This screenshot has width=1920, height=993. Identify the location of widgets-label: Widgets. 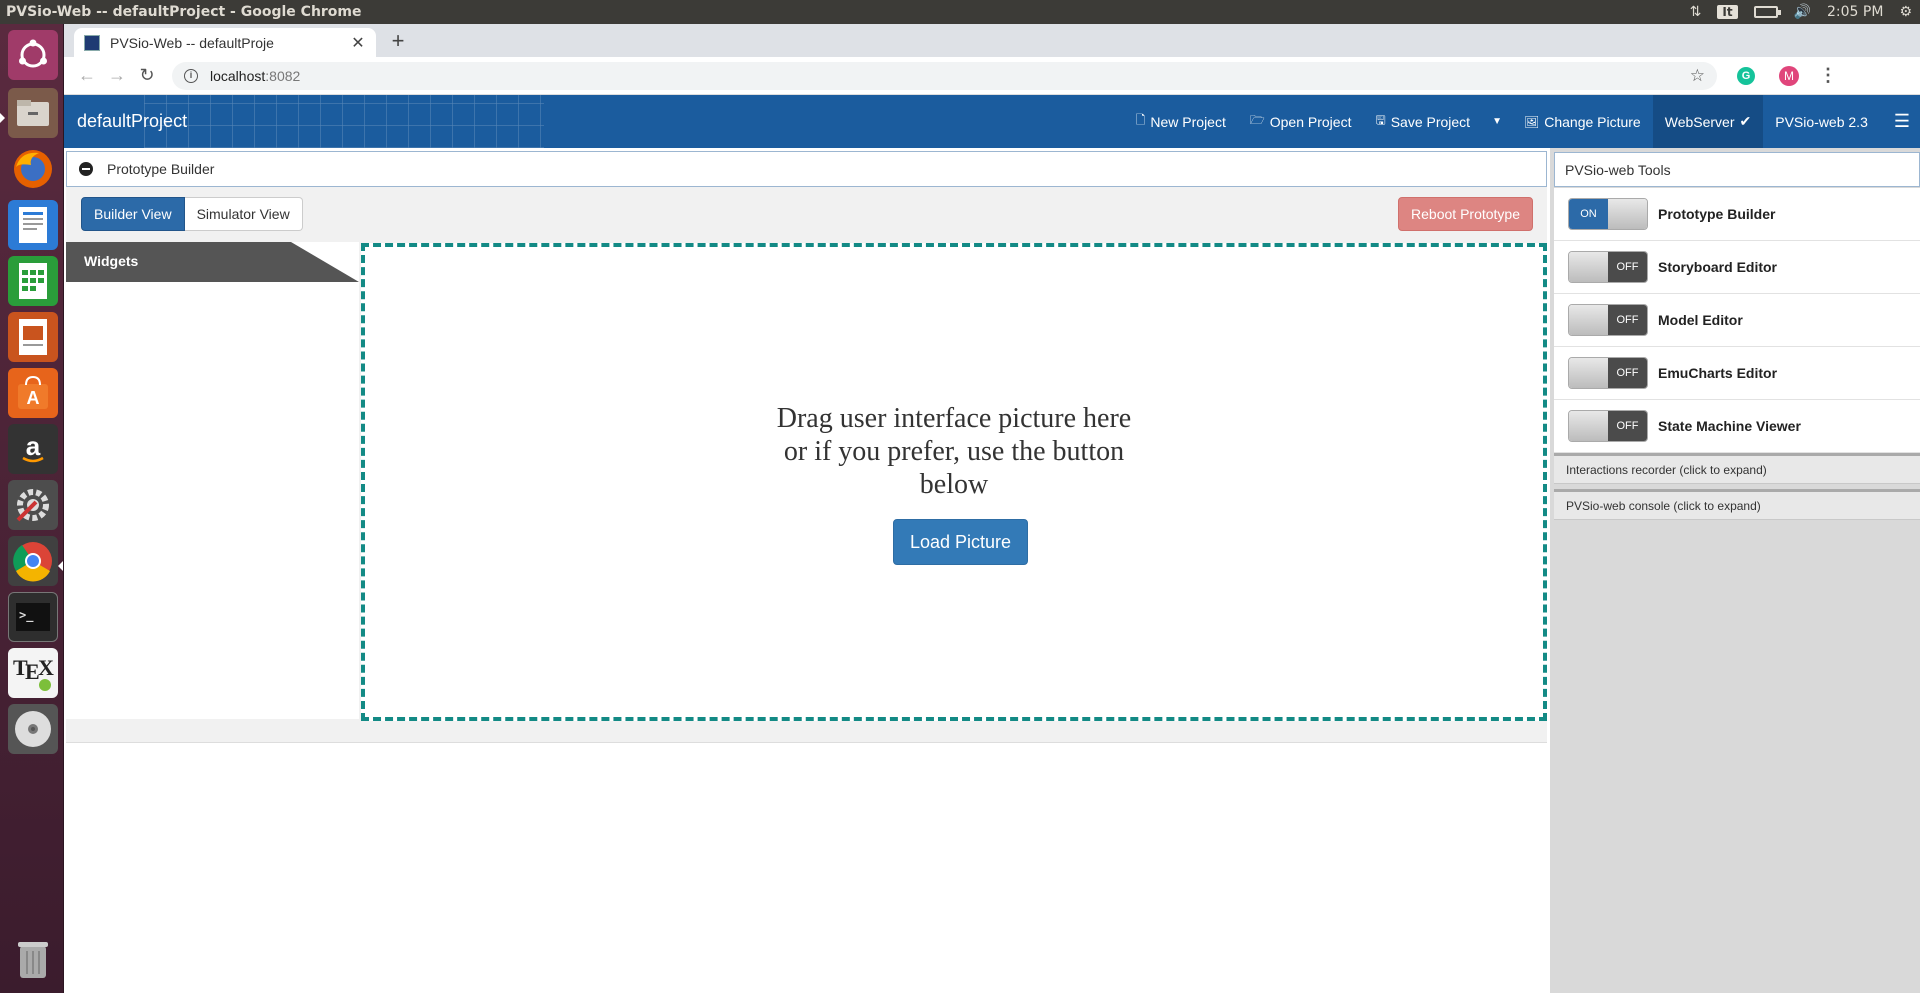
(111, 261).